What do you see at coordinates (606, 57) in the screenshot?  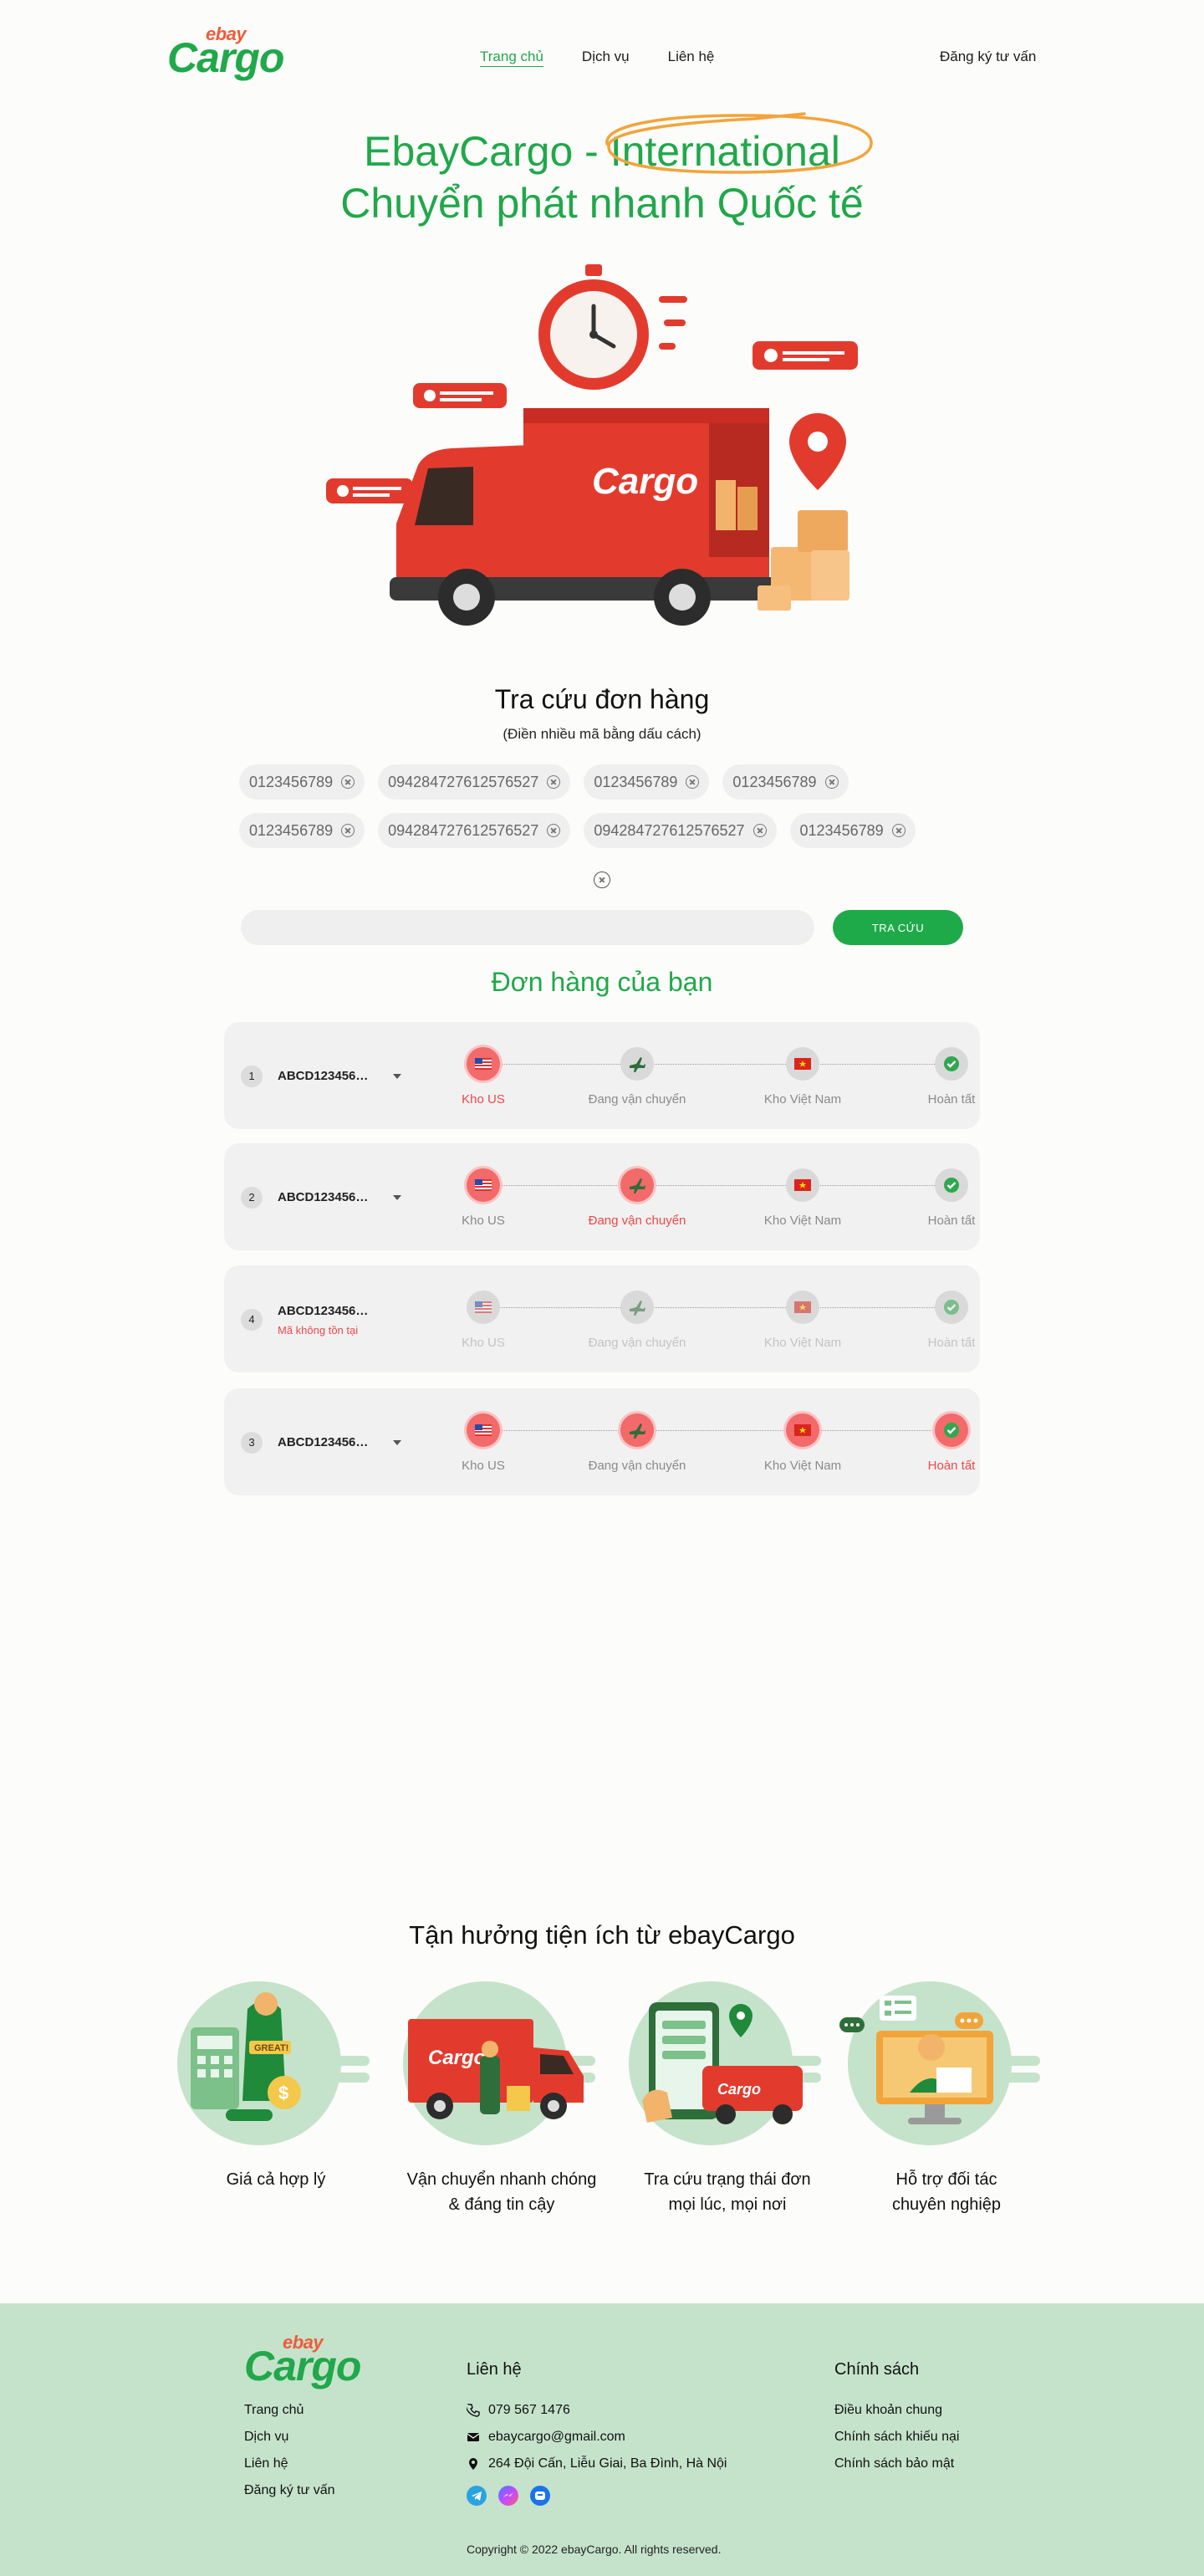 I see `nav-item-services: Dịch vụ` at bounding box center [606, 57].